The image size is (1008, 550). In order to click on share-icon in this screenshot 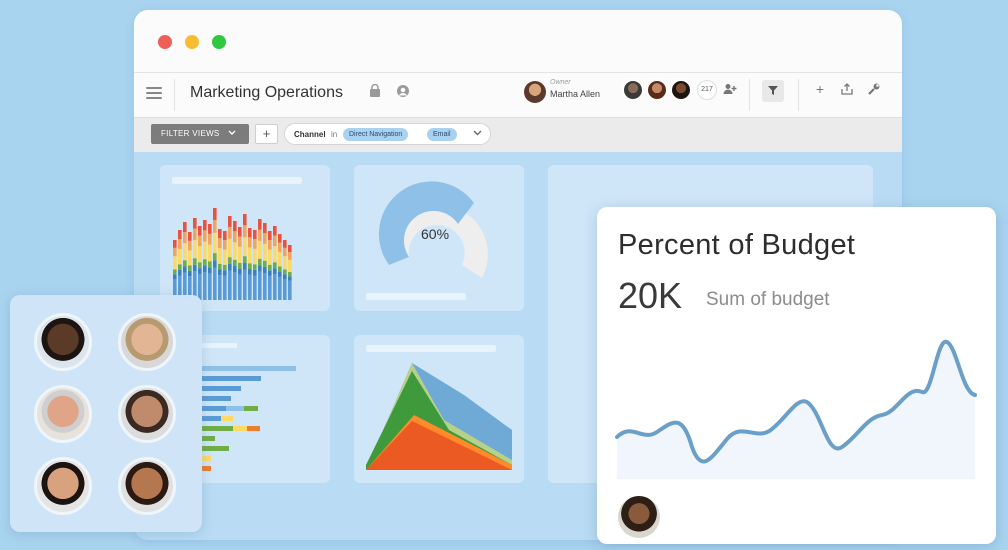, I will do `click(847, 90)`.